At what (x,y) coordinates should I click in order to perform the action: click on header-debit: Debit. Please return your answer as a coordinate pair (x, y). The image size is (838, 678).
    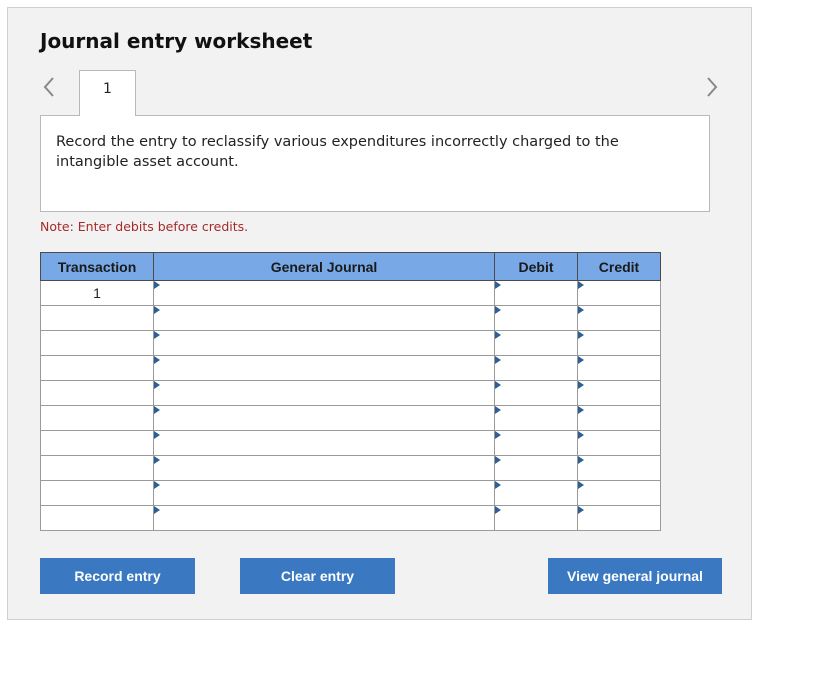
    Looking at the image, I should click on (536, 266).